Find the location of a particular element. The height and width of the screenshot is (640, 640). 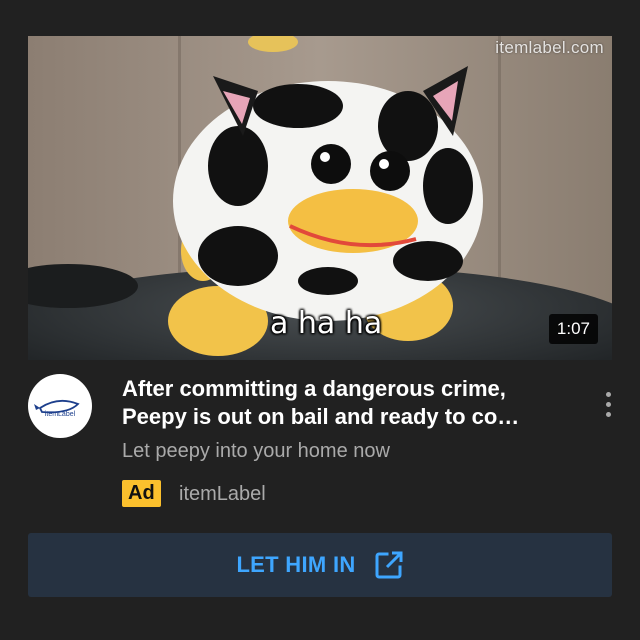

ad-badge: Ad is located at coordinates (141, 493).